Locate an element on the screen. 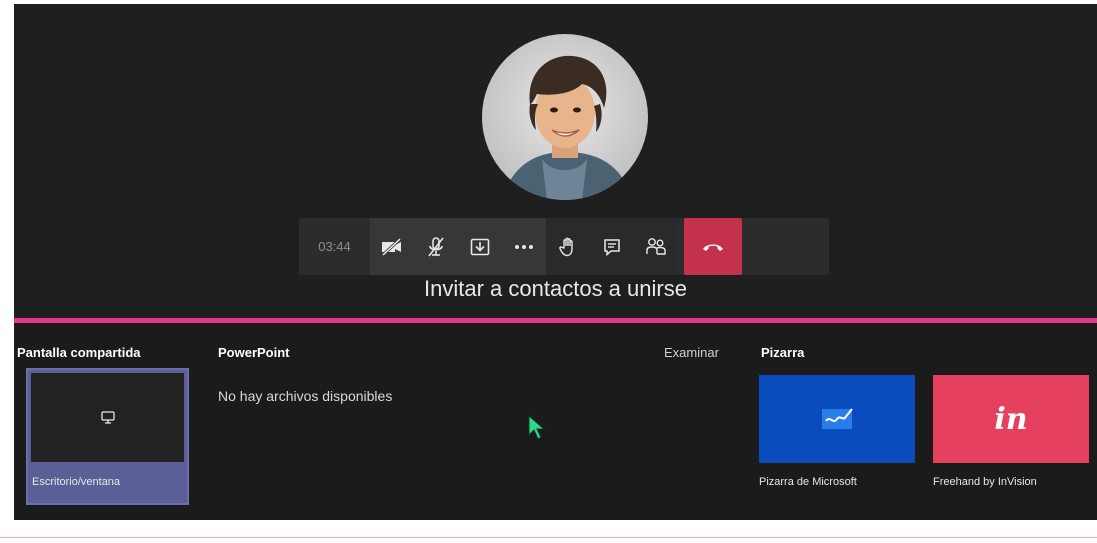 Image resolution: width=1097 pixels, height=543 pixels. desktop-window-card: Escritorio/ventana is located at coordinates (107, 436).